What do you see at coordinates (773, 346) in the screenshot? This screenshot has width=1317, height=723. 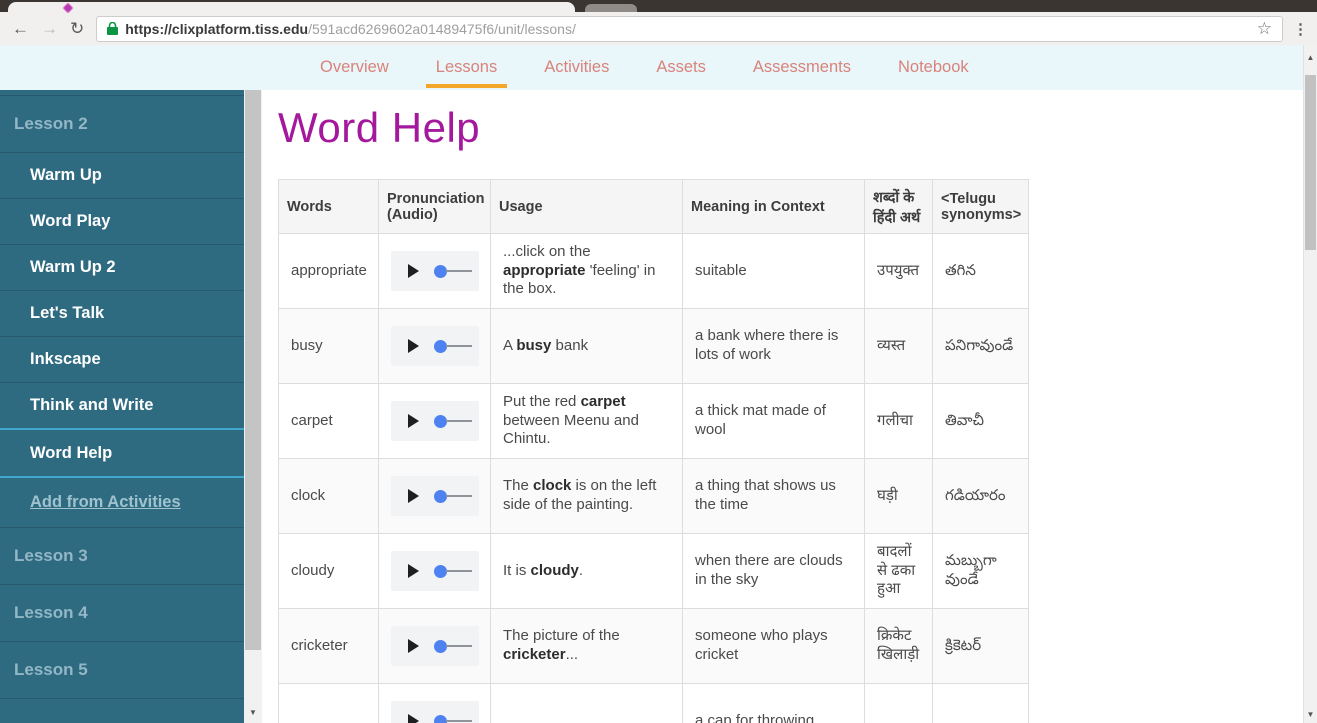 I see `meaning-cell: a bank where there is lots of work` at bounding box center [773, 346].